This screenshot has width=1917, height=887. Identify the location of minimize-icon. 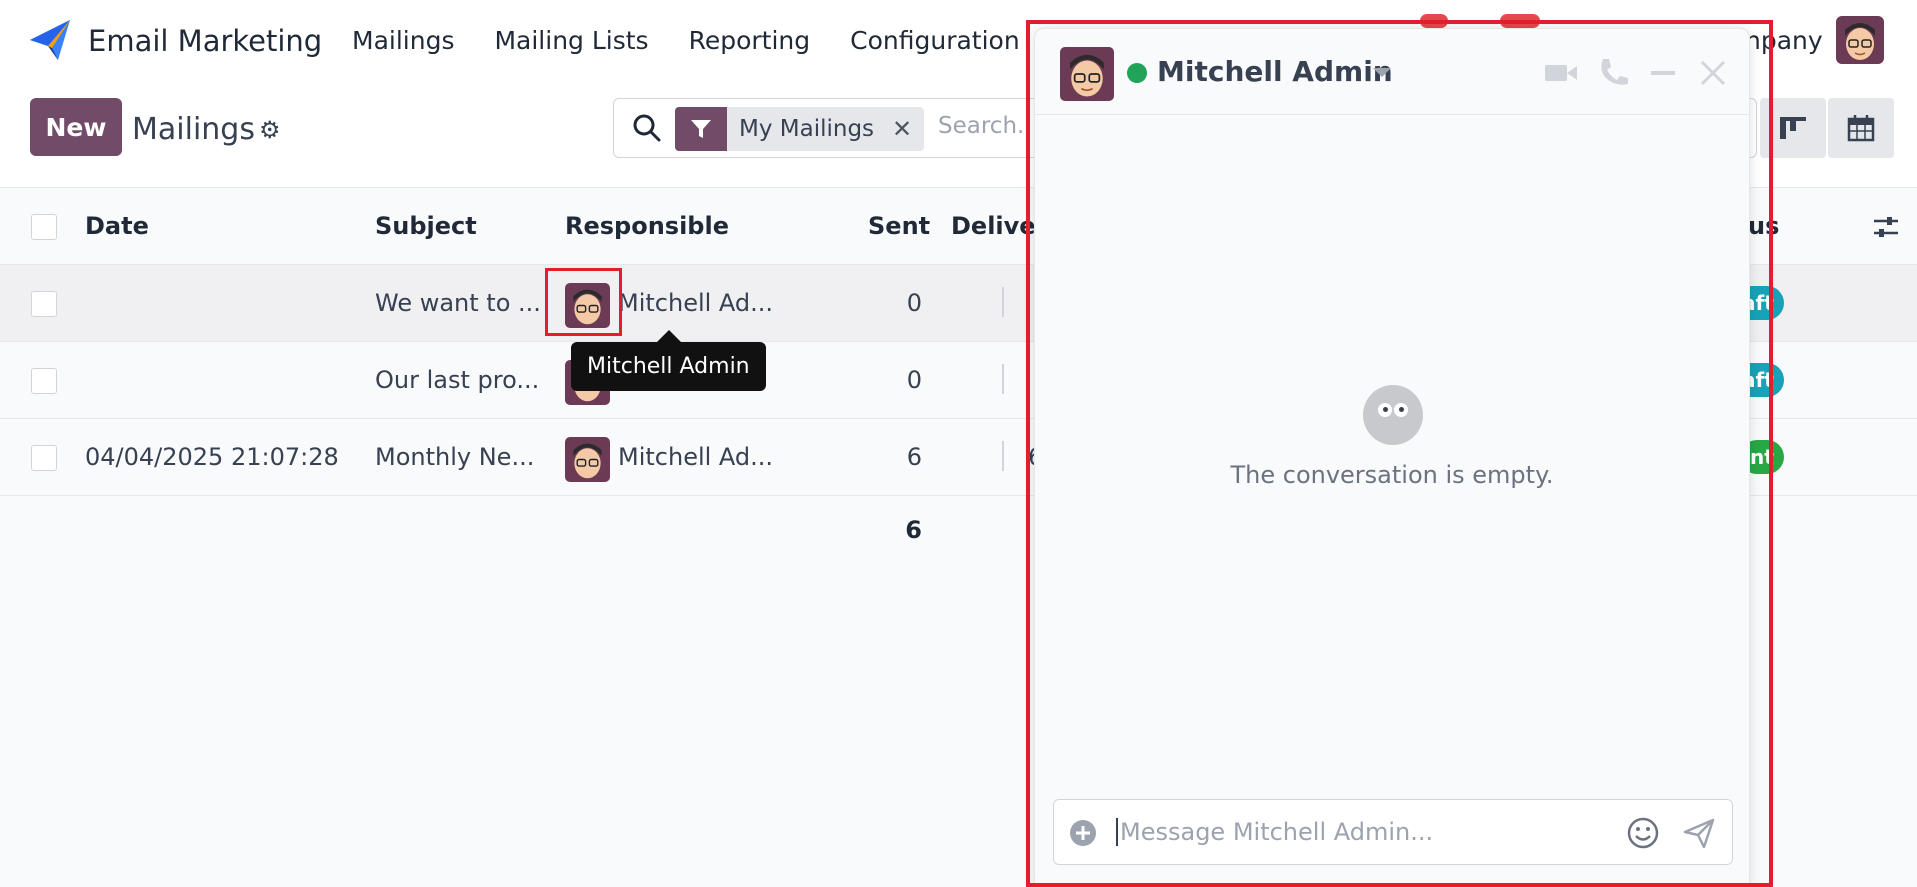
(1663, 73).